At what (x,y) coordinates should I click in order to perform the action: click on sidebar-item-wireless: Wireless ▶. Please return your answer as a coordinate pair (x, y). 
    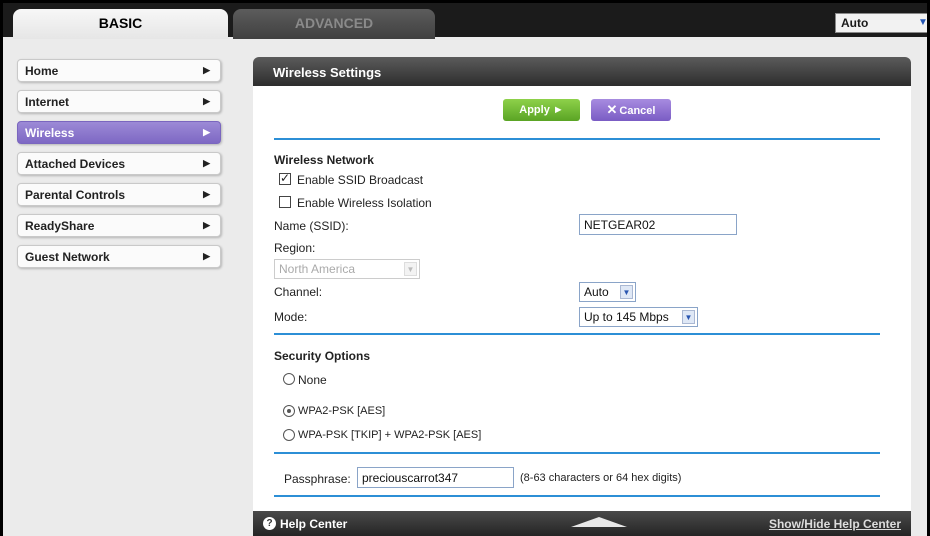
    Looking at the image, I should click on (119, 132).